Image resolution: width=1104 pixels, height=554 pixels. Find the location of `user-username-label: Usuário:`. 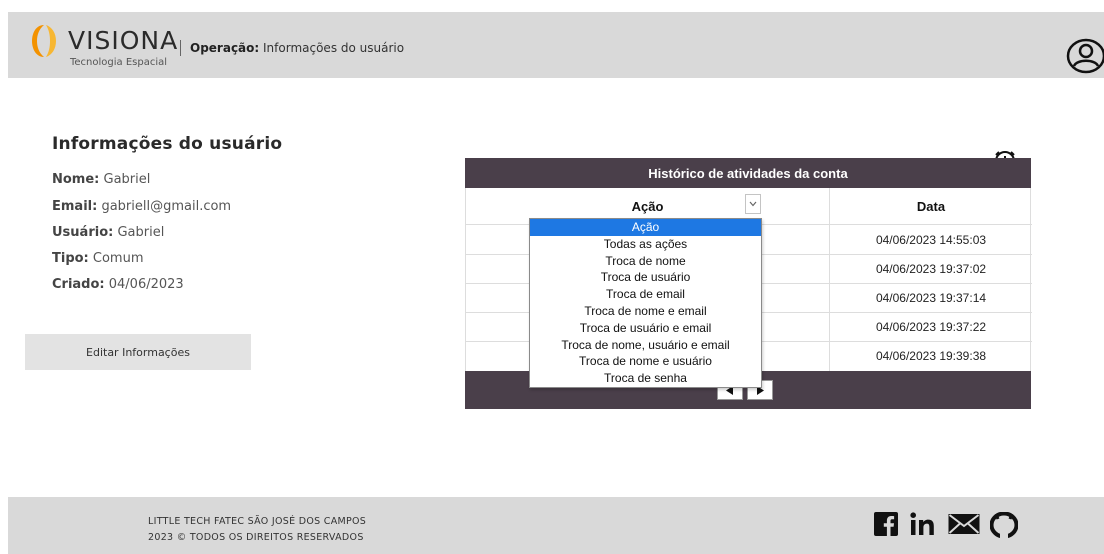

user-username-label: Usuário: is located at coordinates (83, 232).